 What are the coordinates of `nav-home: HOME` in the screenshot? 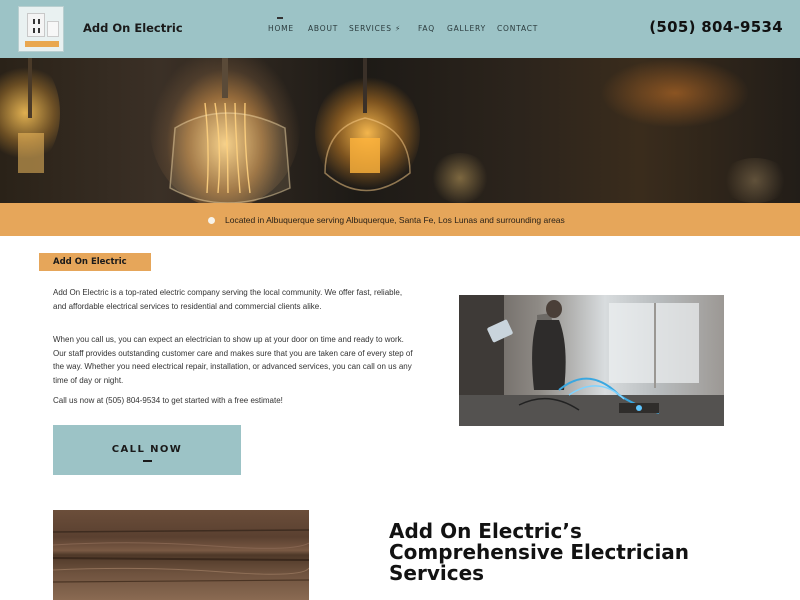 It's located at (281, 28).